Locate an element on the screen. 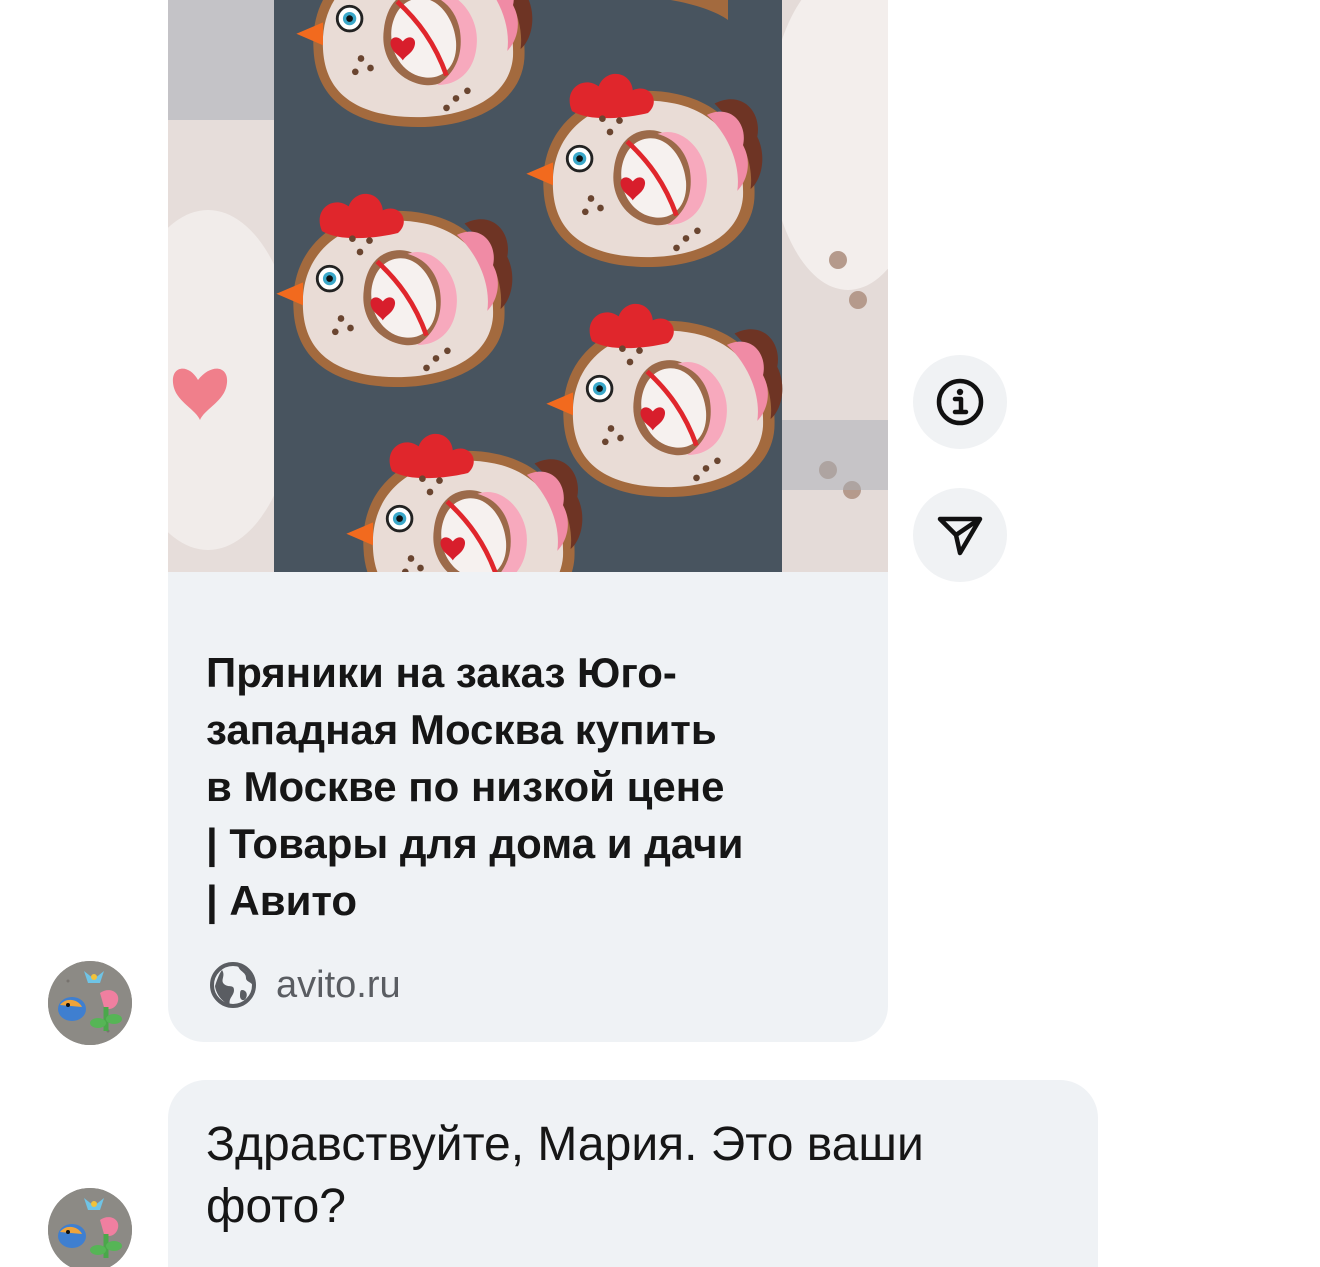 The width and height of the screenshot is (1320, 1267). link-domain: avito.ru is located at coordinates (304, 985).